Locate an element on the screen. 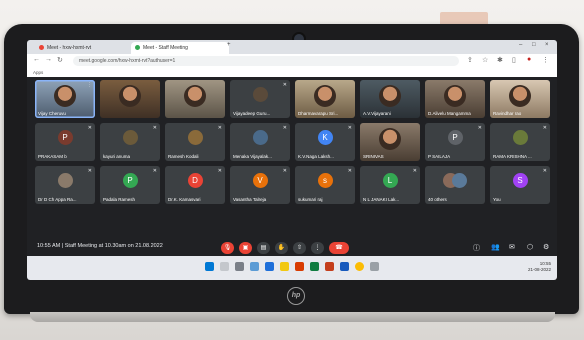 This screenshot has width=584, height=340. office-icon is located at coordinates (299, 266).